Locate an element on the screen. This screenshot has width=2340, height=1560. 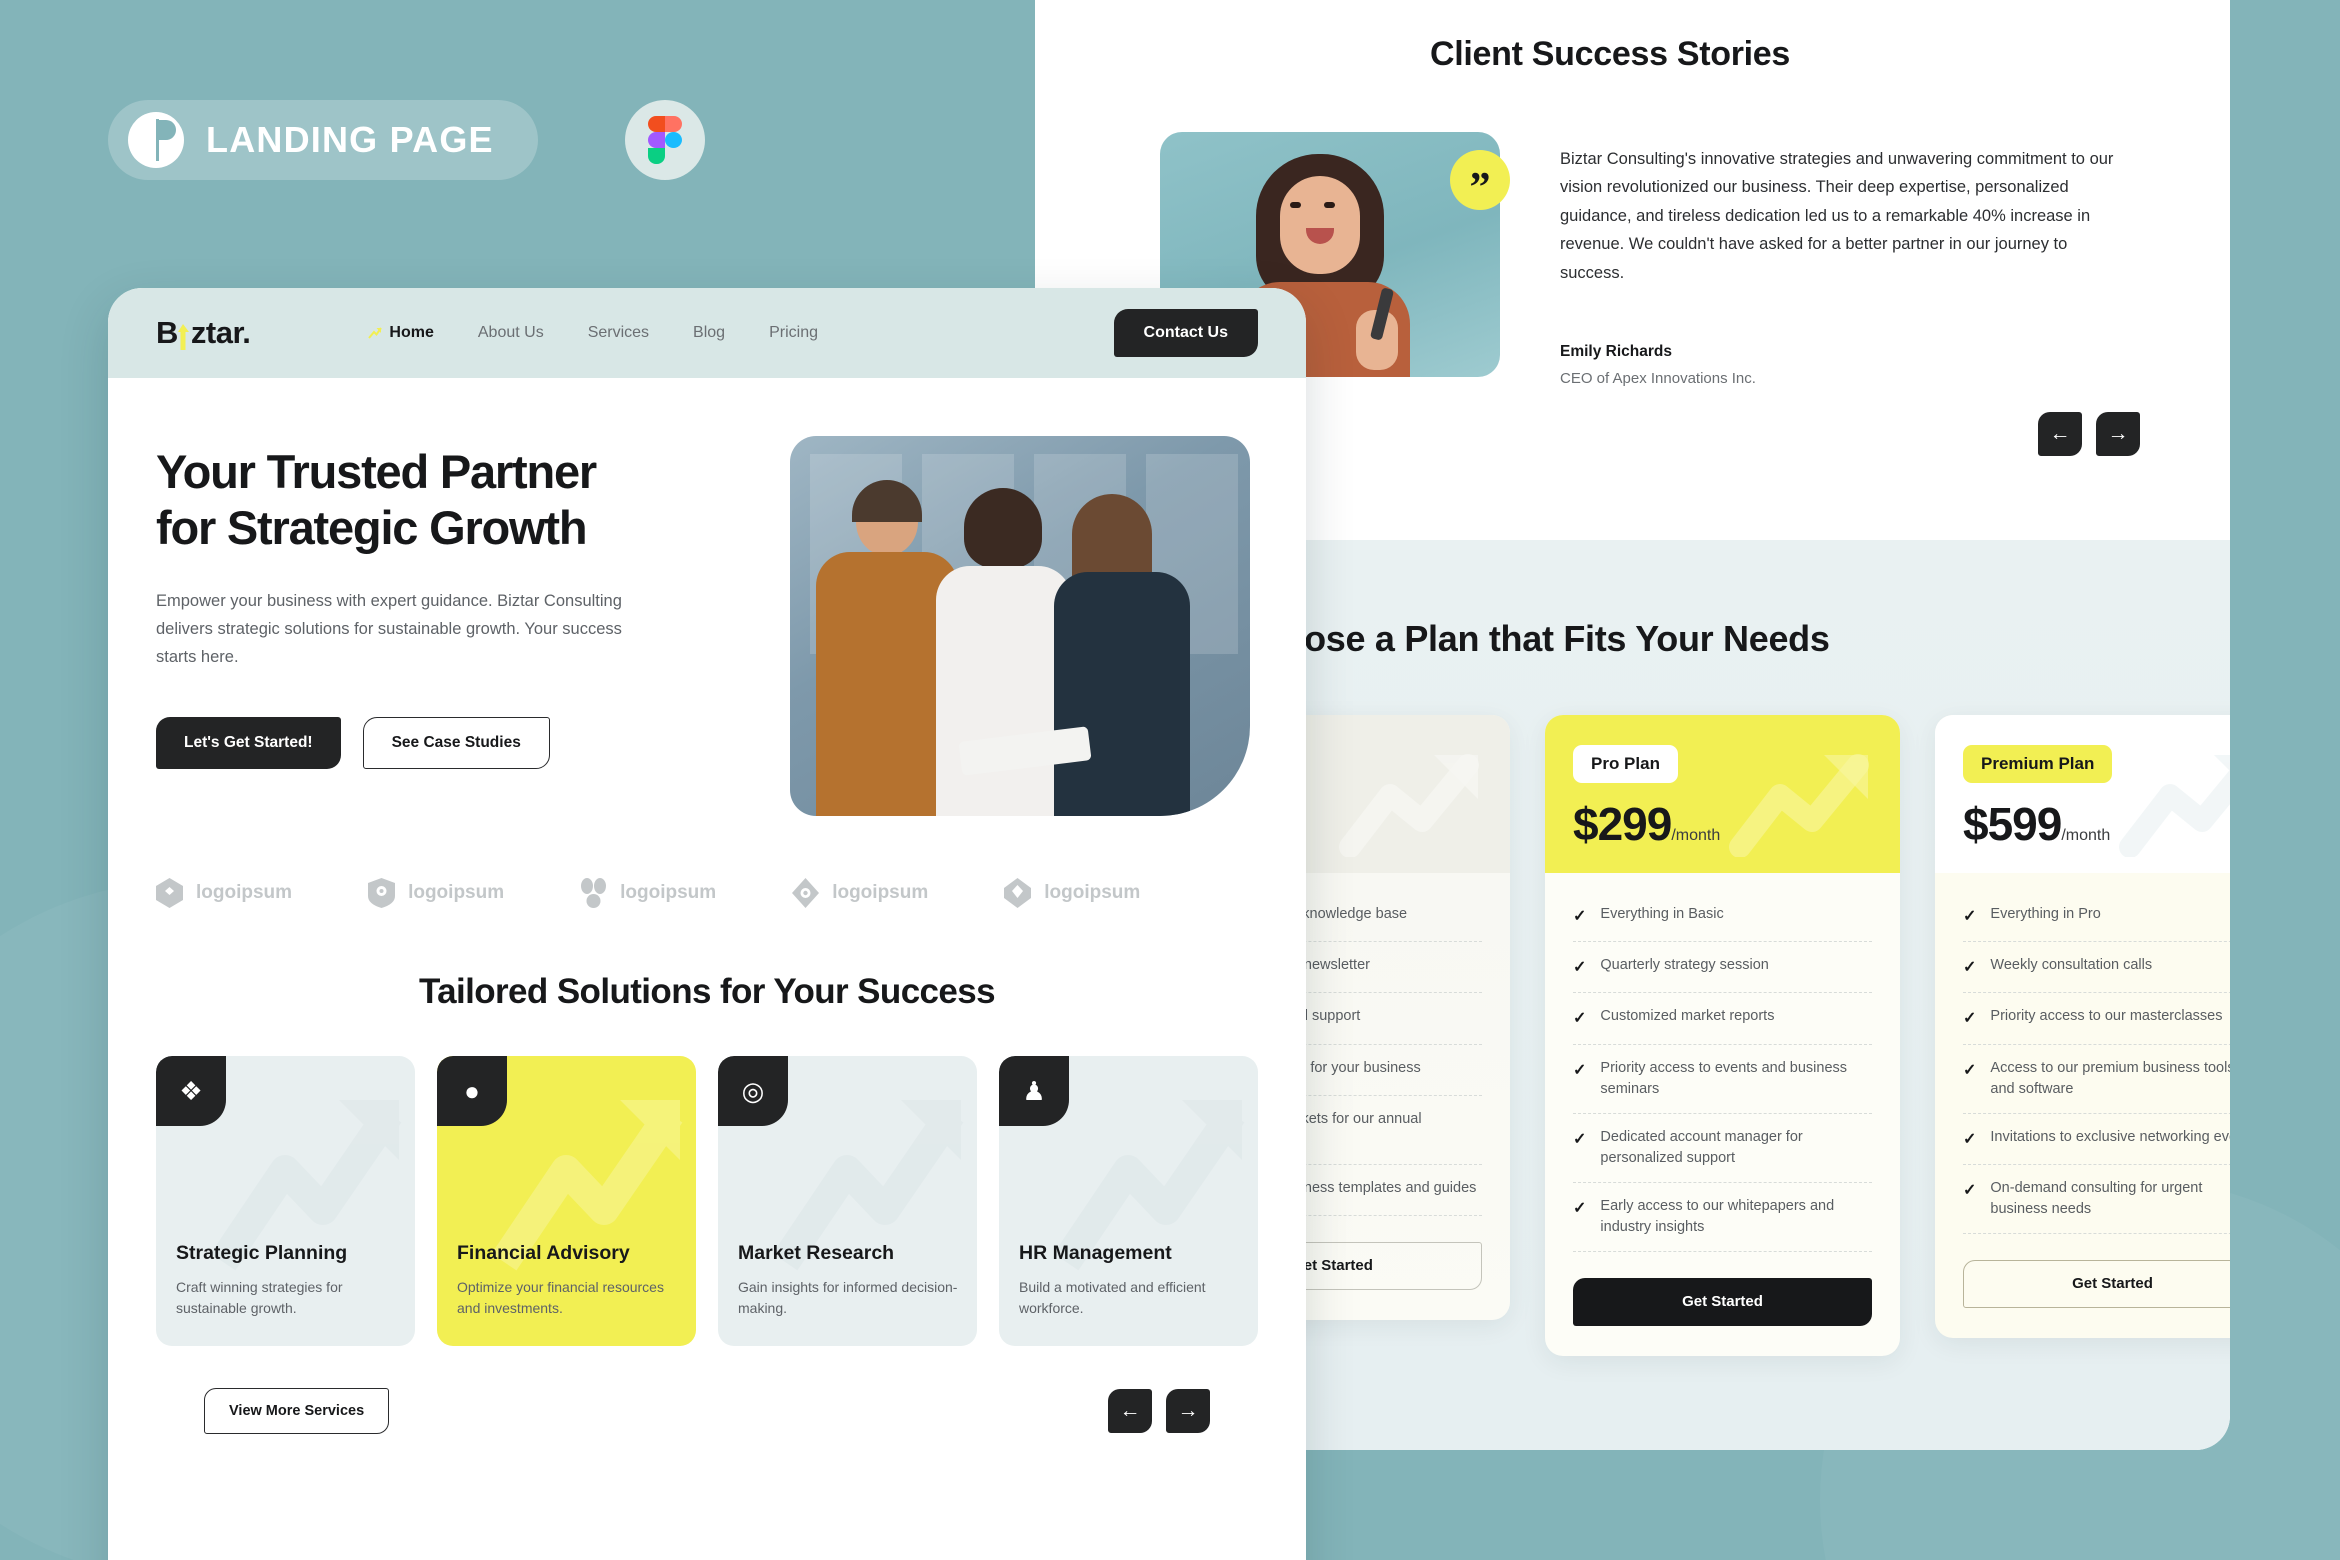
chart-magnifier-icon: ◎ is located at coordinates (753, 1091).